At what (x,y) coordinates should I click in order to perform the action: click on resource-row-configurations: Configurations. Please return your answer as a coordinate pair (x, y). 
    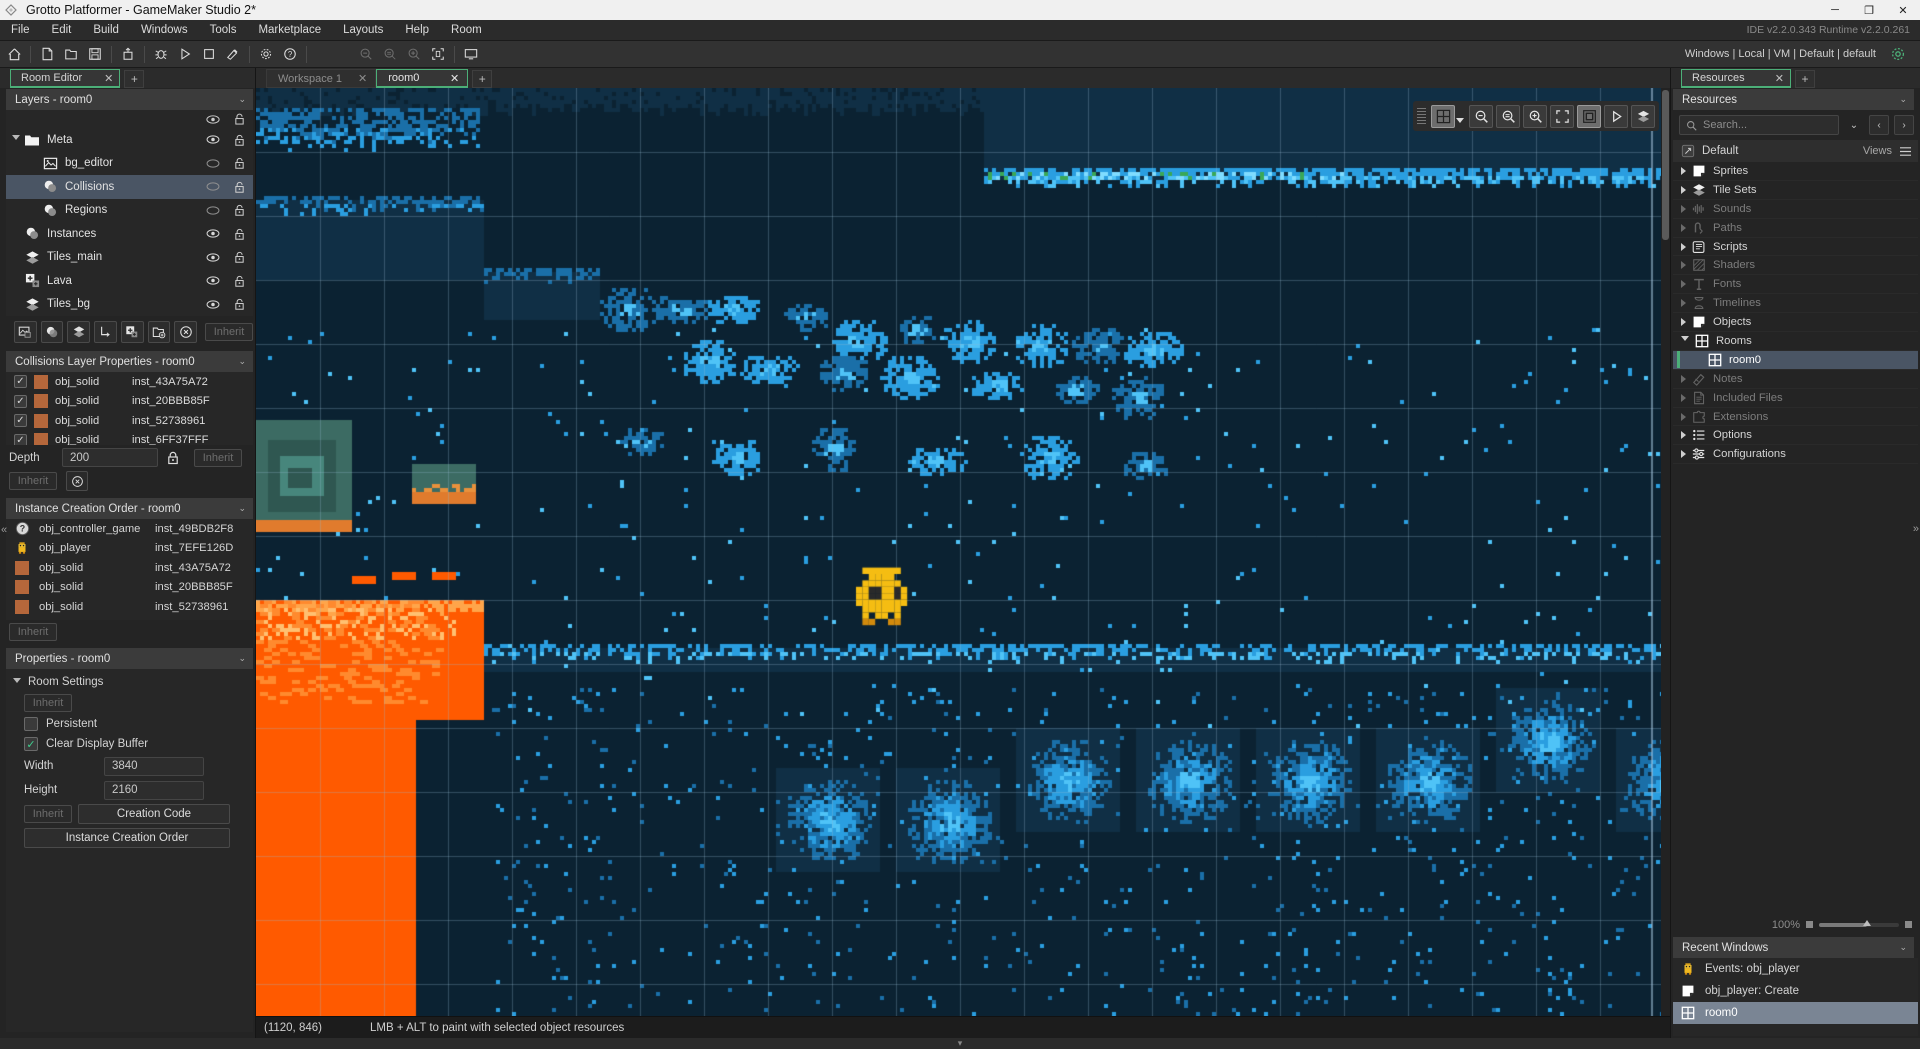
    Looking at the image, I should click on (1795, 455).